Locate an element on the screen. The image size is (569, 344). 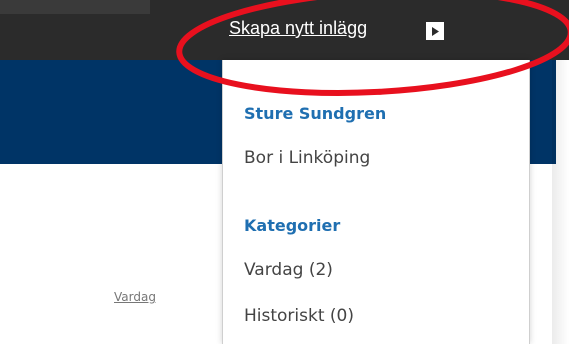
categories-heading: Kategorier is located at coordinates (292, 225).